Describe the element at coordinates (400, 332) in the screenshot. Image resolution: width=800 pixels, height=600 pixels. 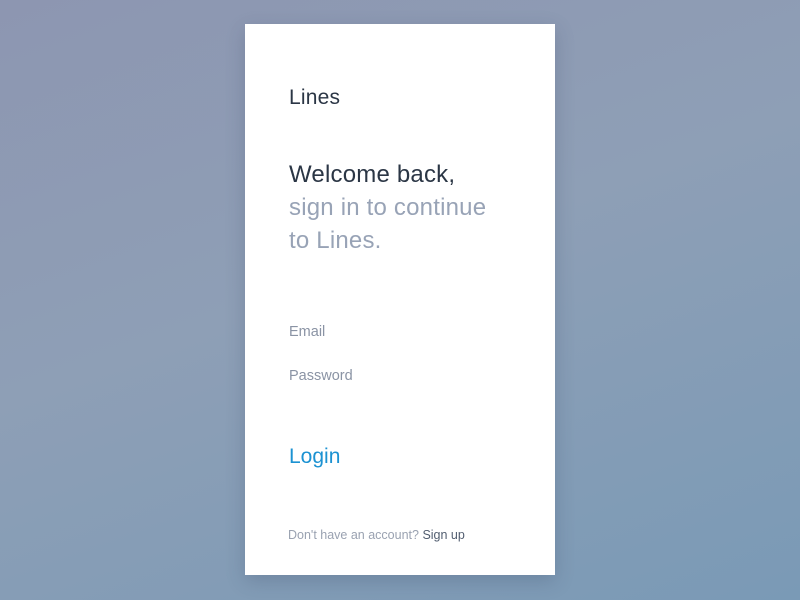
I see `email-field` at that location.